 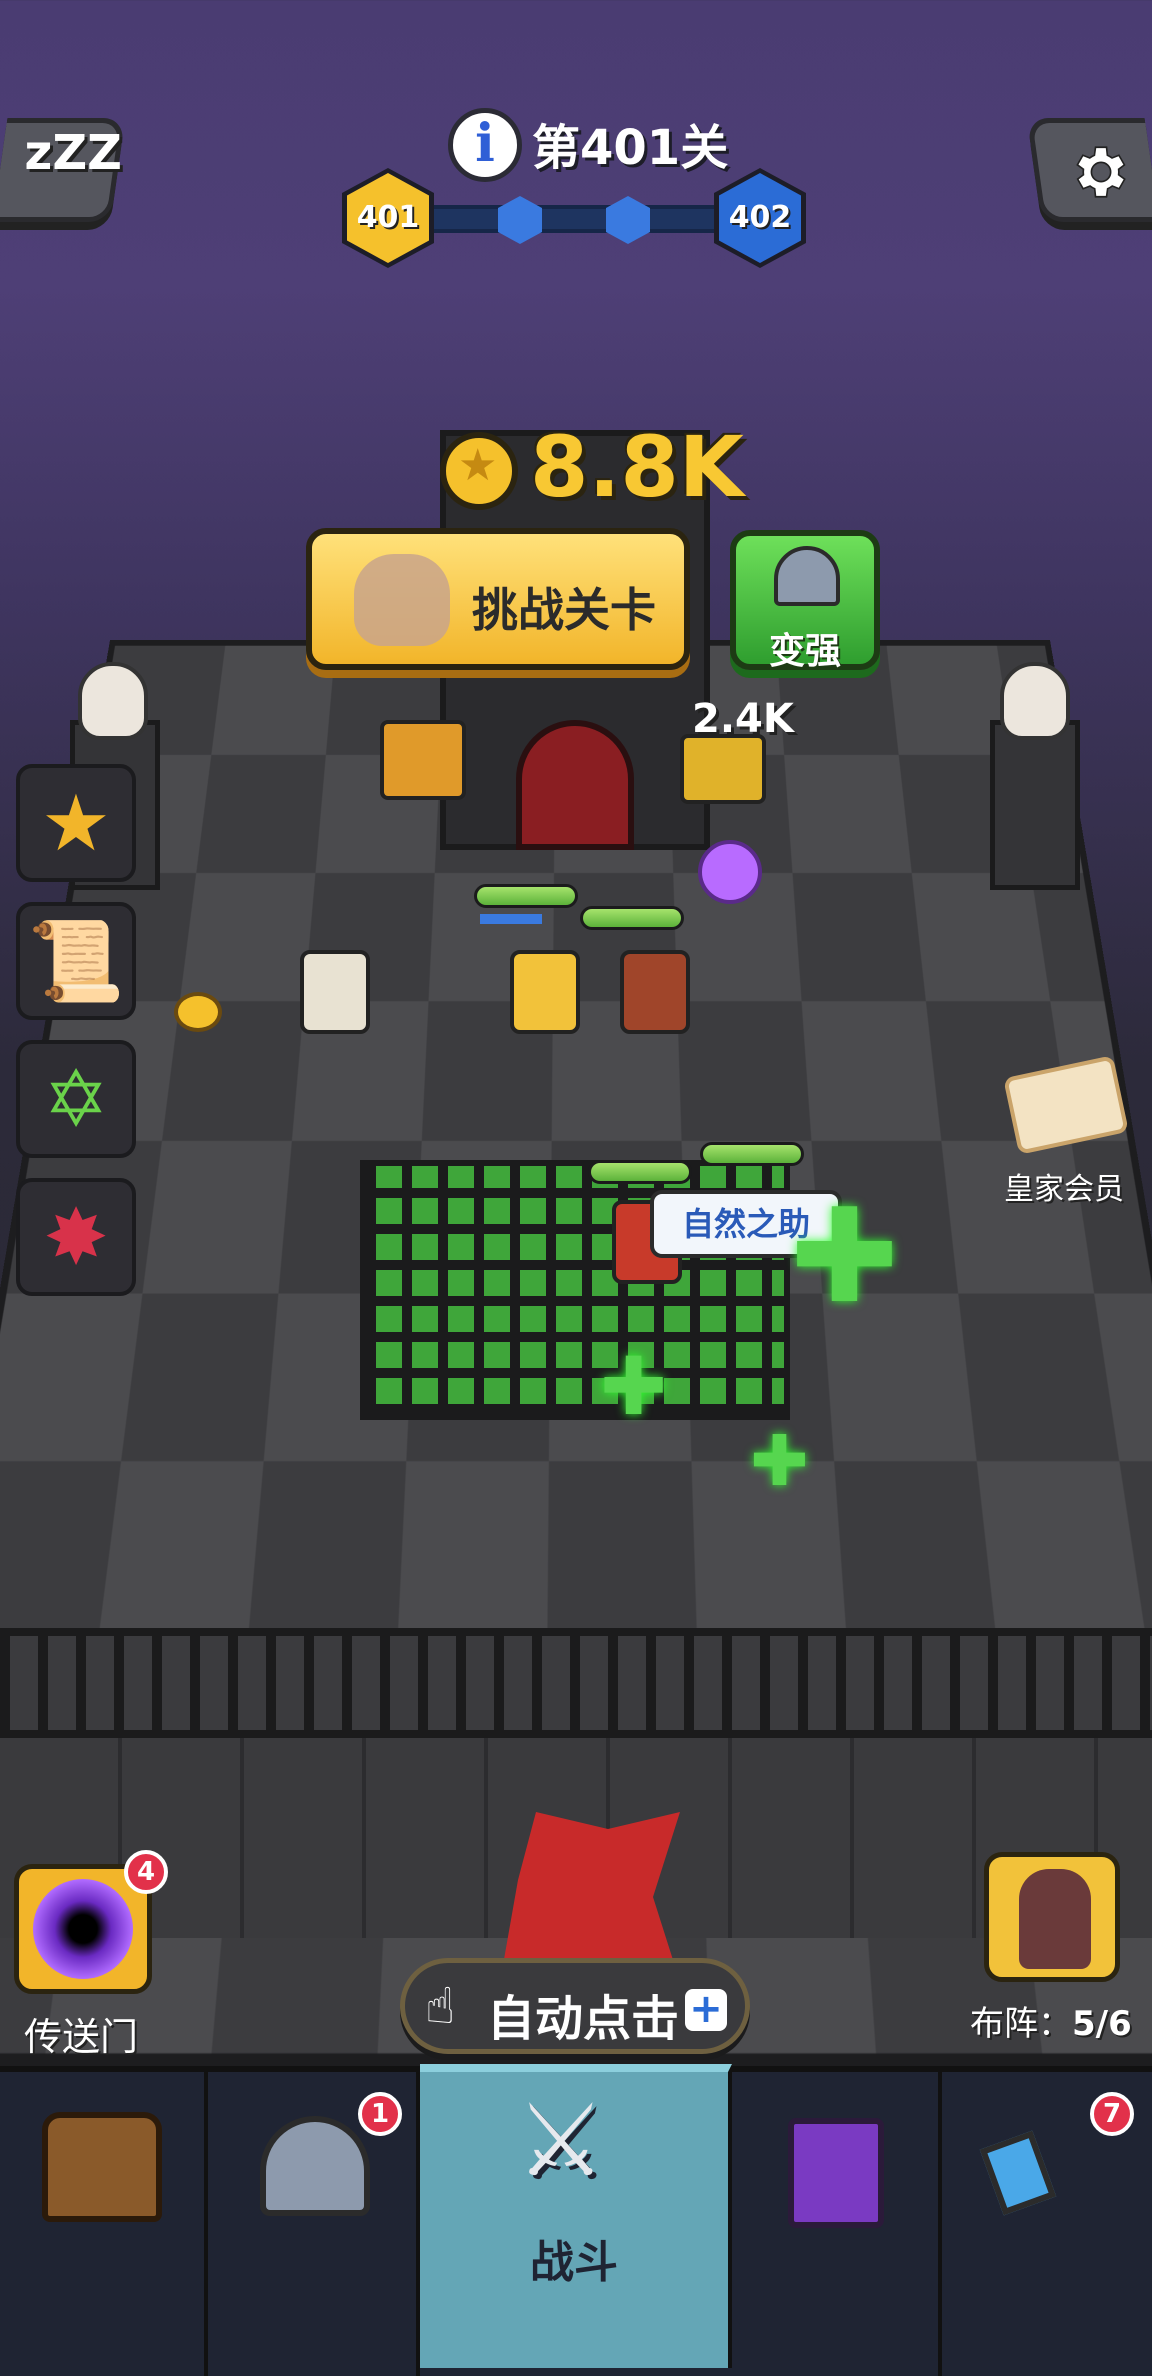 What do you see at coordinates (1112, 2114) in the screenshot?
I see `artifacts-badge: 7` at bounding box center [1112, 2114].